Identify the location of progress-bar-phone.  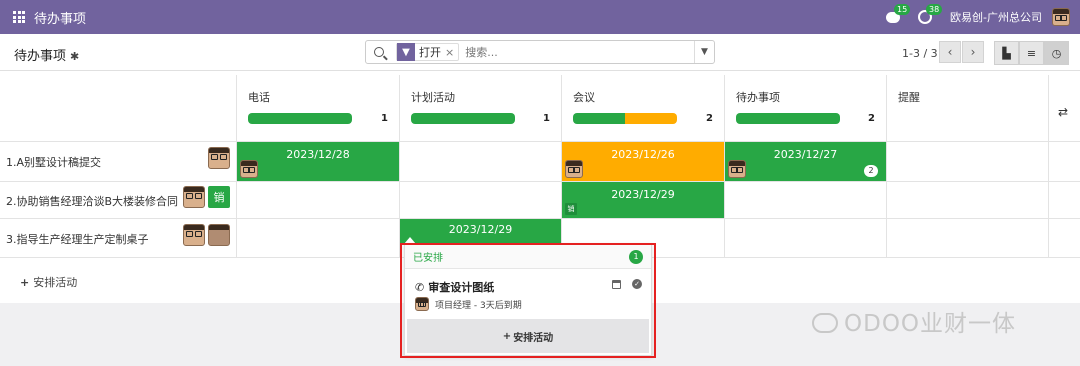
(300, 118).